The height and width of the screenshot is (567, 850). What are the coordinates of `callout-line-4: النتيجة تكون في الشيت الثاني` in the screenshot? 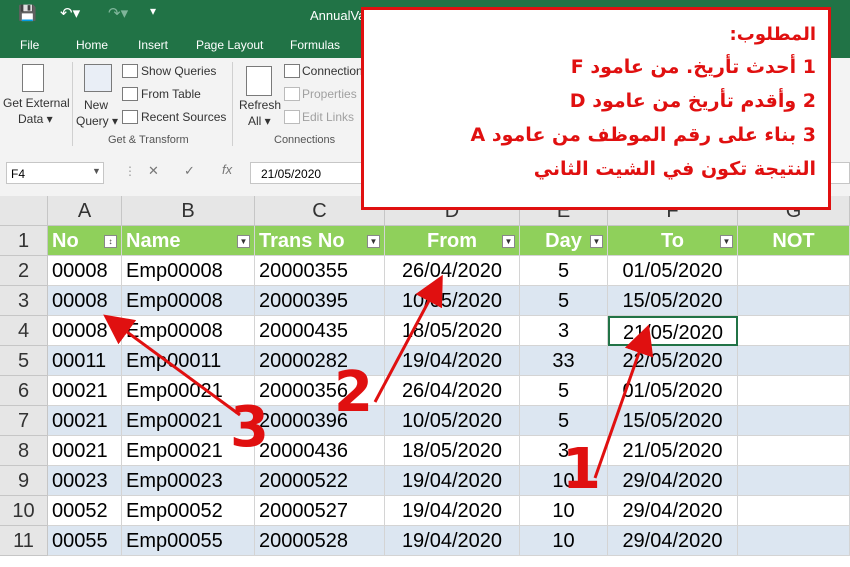 It's located at (674, 169).